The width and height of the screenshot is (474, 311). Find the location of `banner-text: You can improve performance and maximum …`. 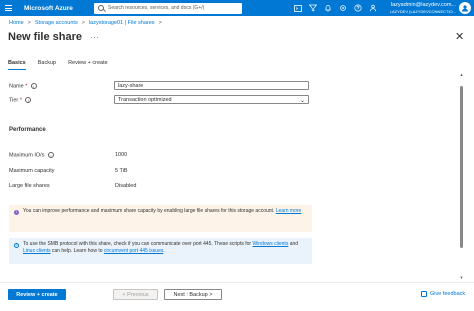

banner-text: You can improve performance and maximum … is located at coordinates (149, 211).